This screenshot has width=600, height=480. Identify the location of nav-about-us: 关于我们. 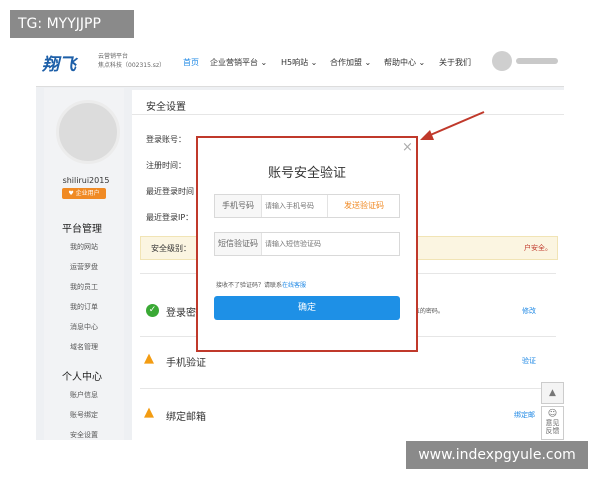
(455, 62).